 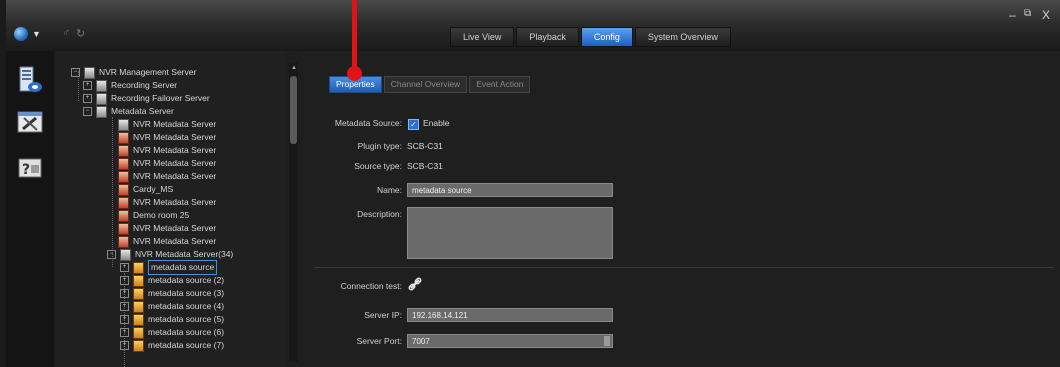 What do you see at coordinates (482, 37) in the screenshot?
I see `tab-live-view: Live View` at bounding box center [482, 37].